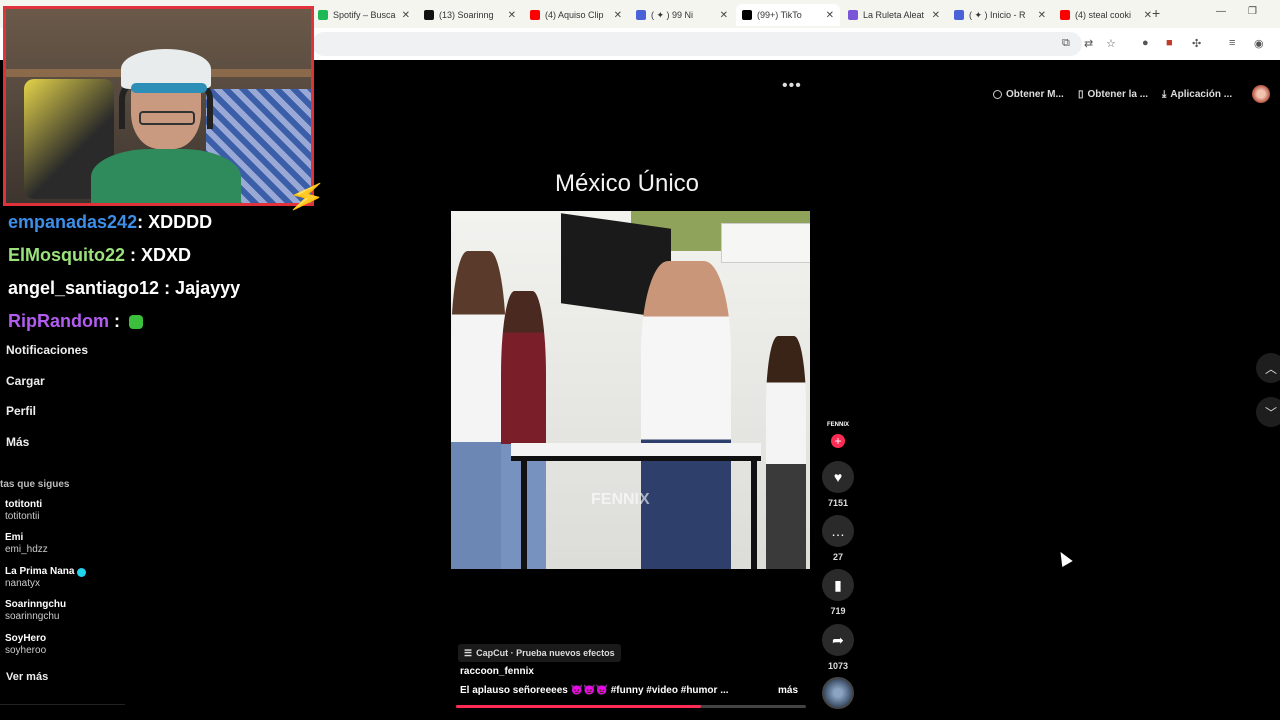 This screenshot has width=1280, height=720. I want to click on tab-title: (4) steal cooki, so click(1103, 15).